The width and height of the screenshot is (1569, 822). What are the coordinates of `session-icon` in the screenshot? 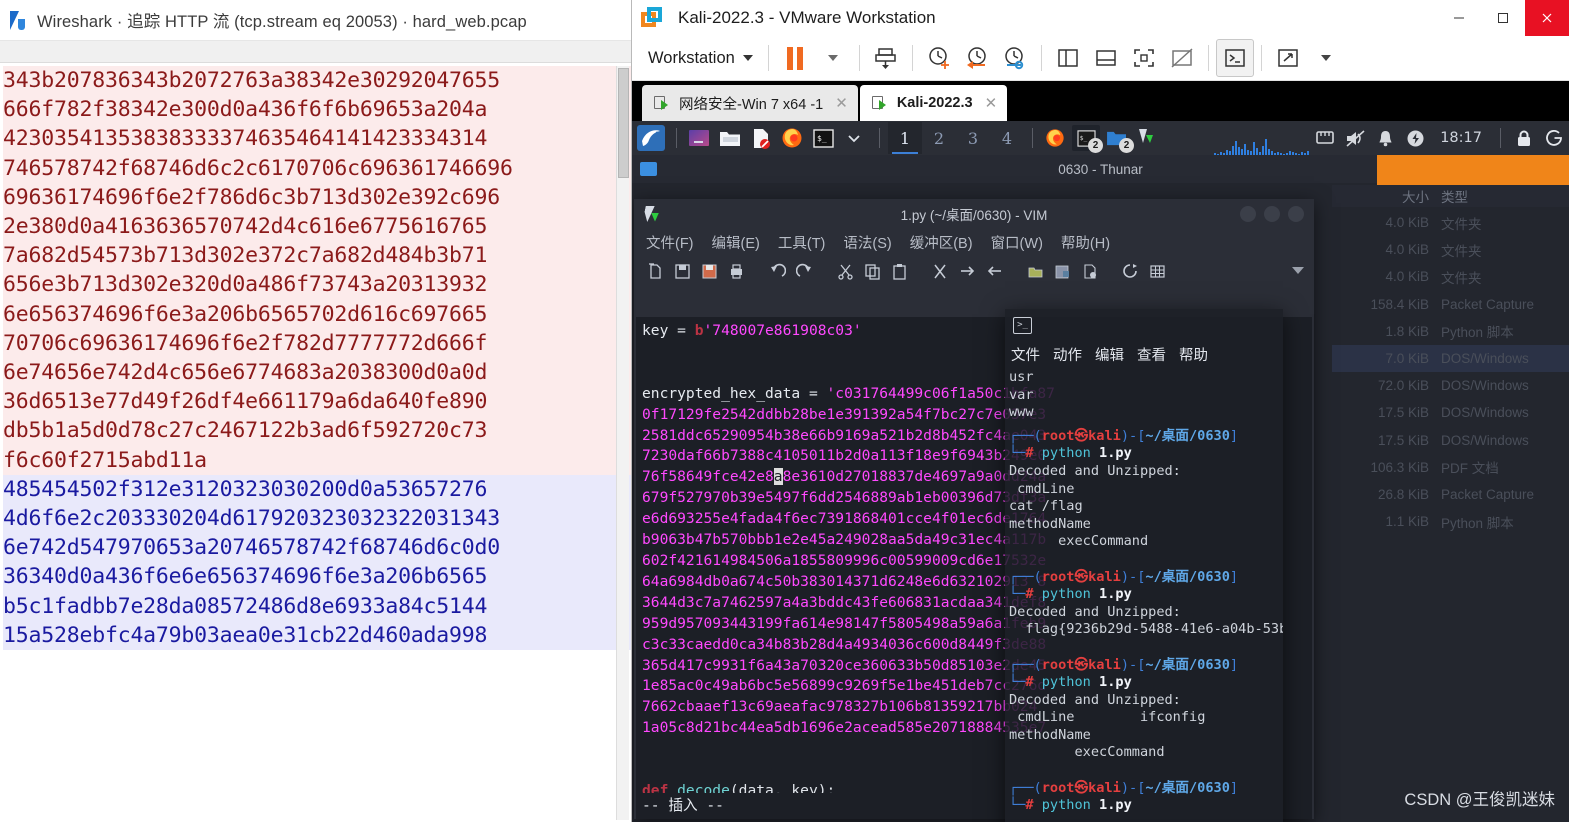 It's located at (1554, 138).